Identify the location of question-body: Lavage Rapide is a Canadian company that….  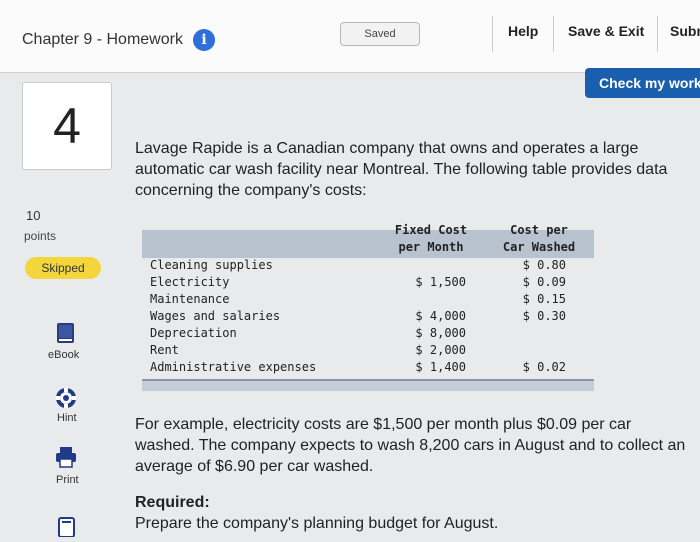
(415, 169).